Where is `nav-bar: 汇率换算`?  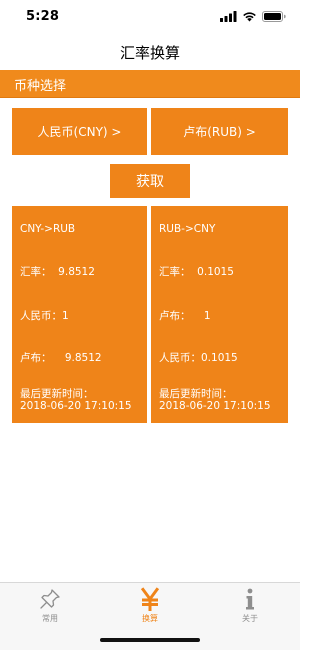
nav-bar: 汇率换算 is located at coordinates (150, 52).